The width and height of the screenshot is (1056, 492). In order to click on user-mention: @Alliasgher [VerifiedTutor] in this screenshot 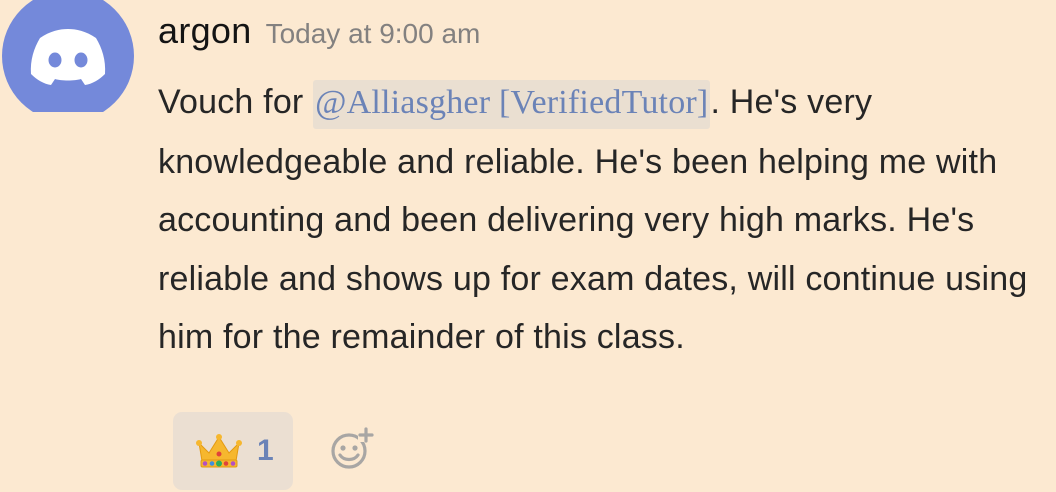, I will do `click(512, 104)`.